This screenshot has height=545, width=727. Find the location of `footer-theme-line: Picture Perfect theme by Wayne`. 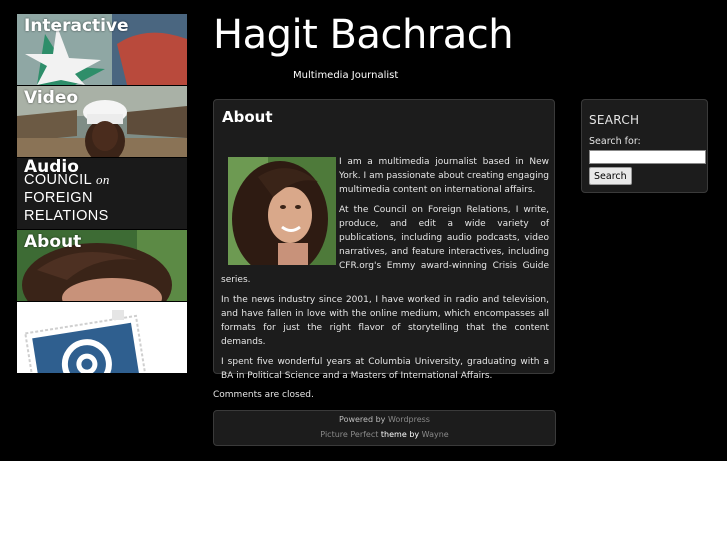

footer-theme-line: Picture Perfect theme by Wayne is located at coordinates (384, 434).